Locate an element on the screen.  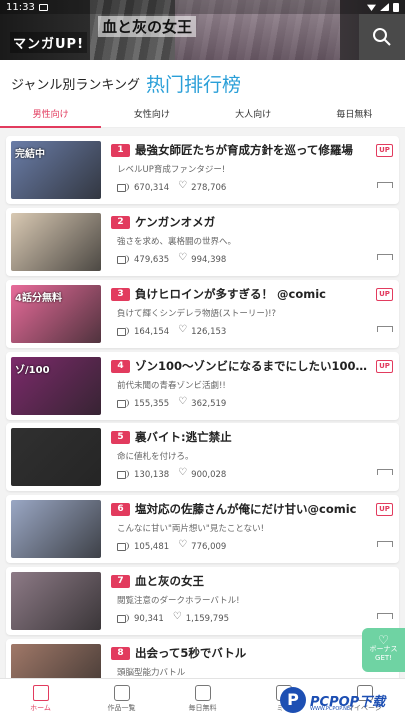
likes-count: 362,519 is located at coordinates (209, 404).